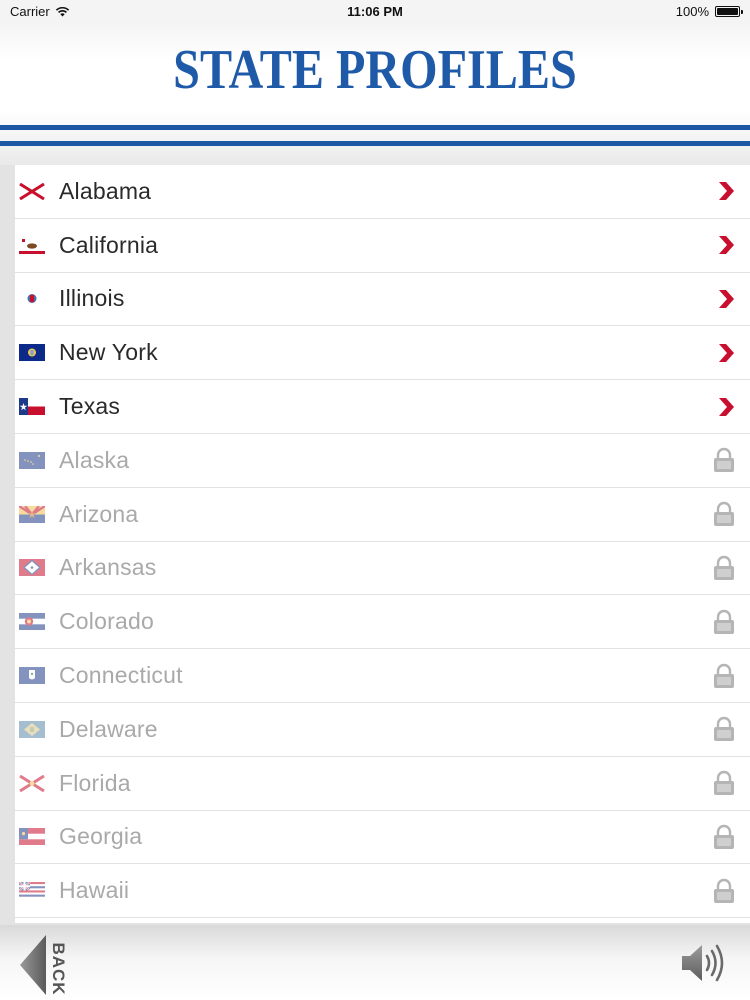 The width and height of the screenshot is (750, 1000). I want to click on delaware-flag, so click(32, 729).